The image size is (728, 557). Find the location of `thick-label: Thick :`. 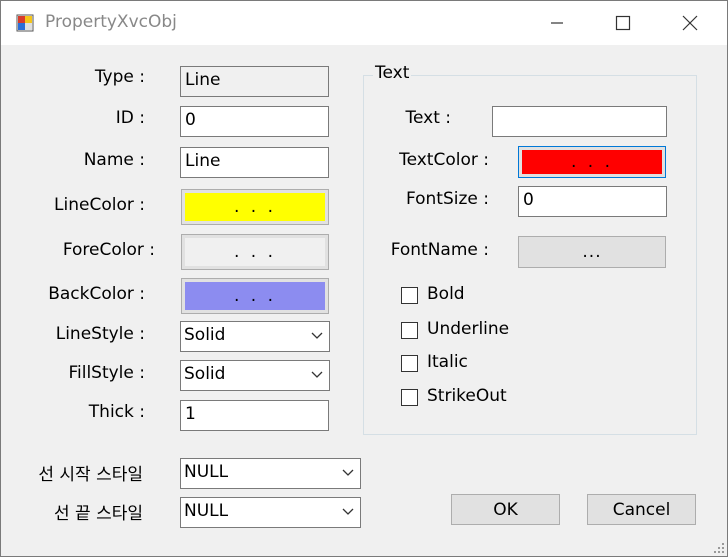

thick-label: Thick : is located at coordinates (116, 412).